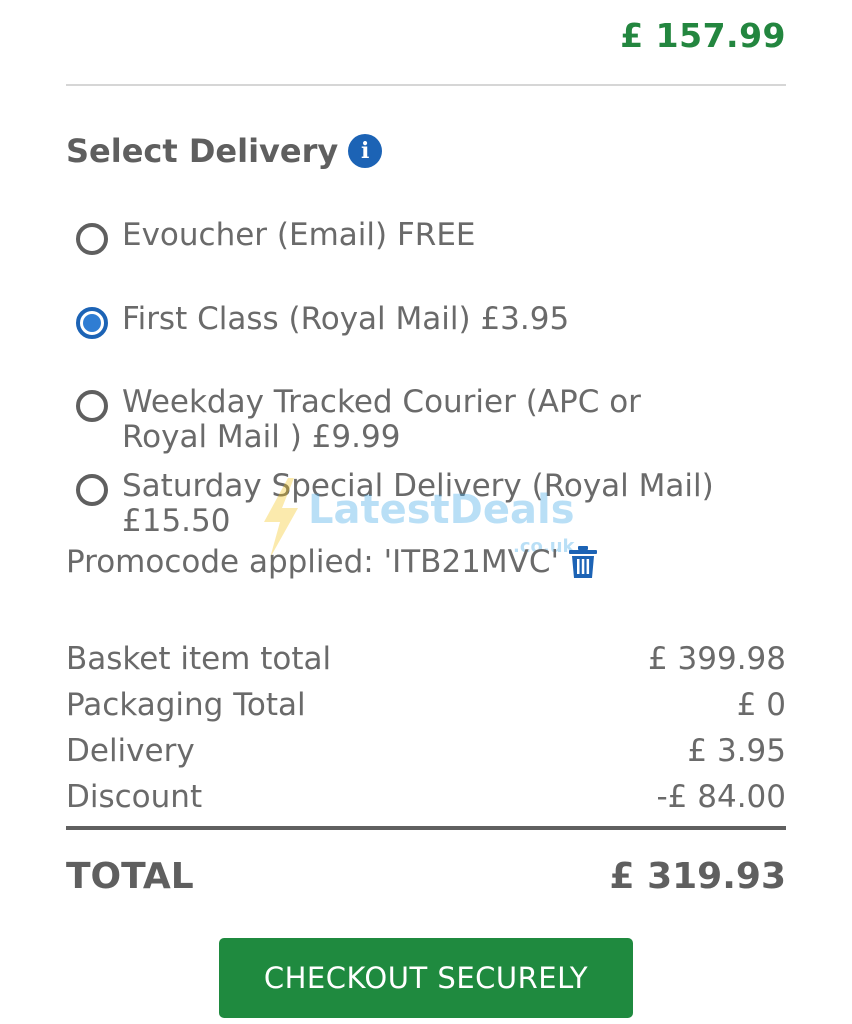 The image size is (852, 1024). I want to click on top-divider, so click(426, 85).